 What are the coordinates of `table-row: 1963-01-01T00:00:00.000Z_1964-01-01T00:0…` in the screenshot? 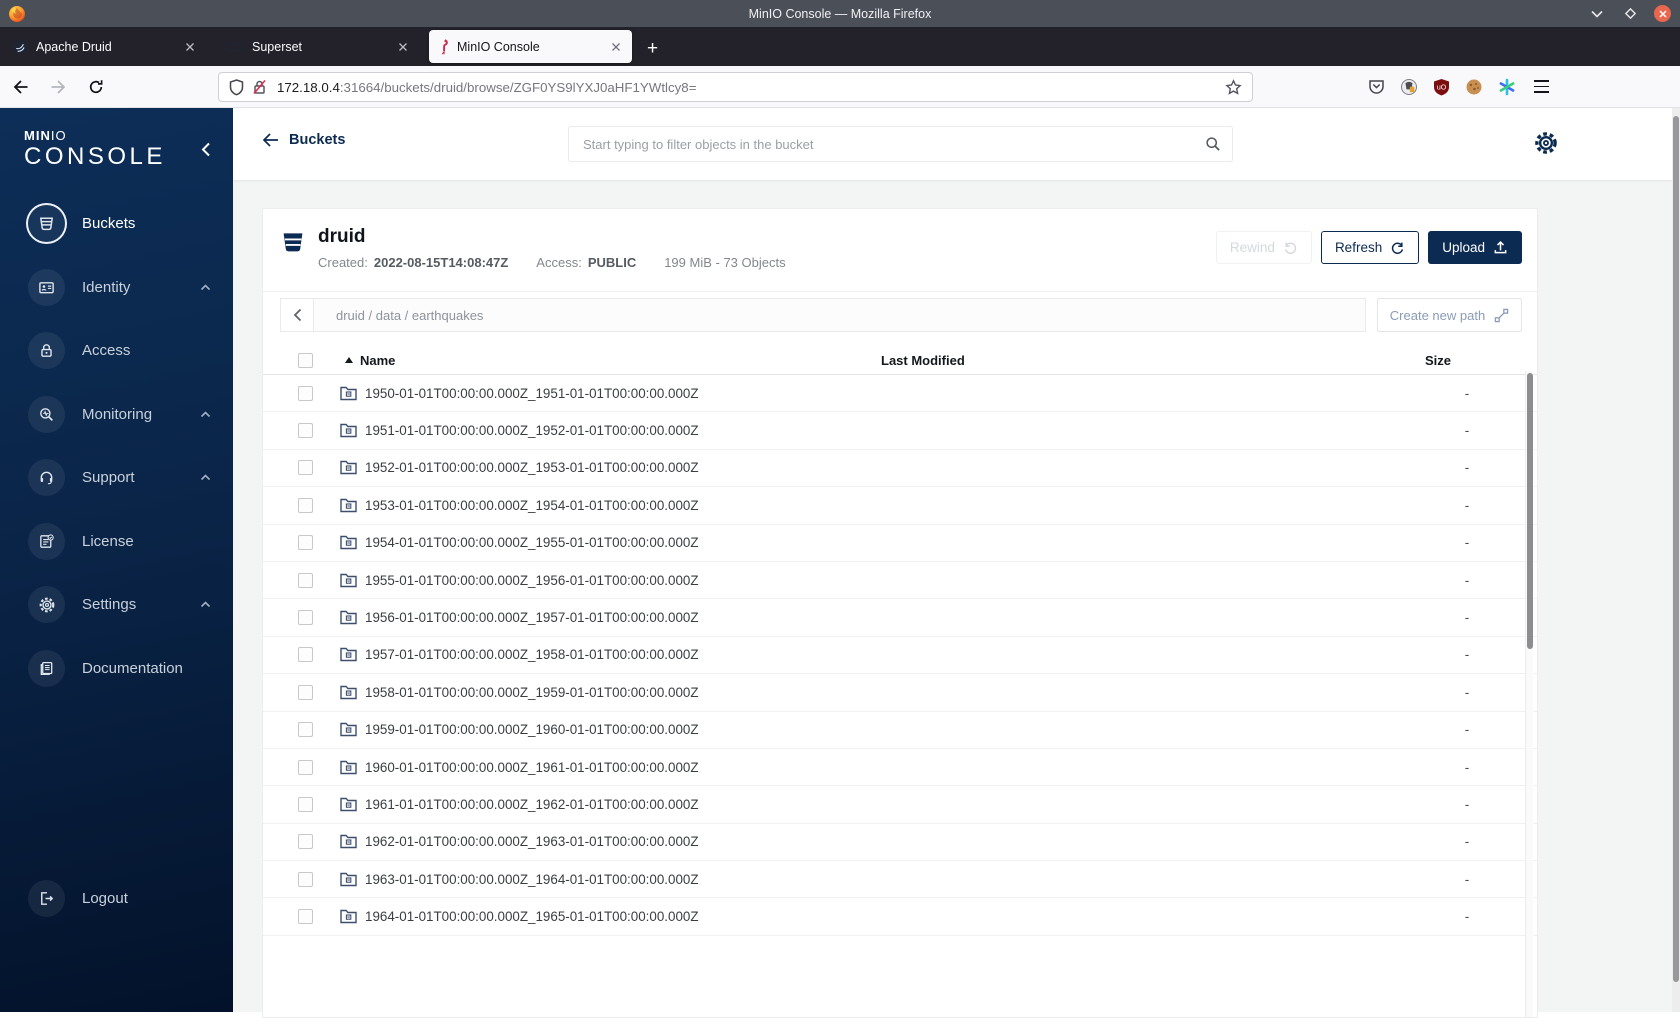 It's located at (900, 880).